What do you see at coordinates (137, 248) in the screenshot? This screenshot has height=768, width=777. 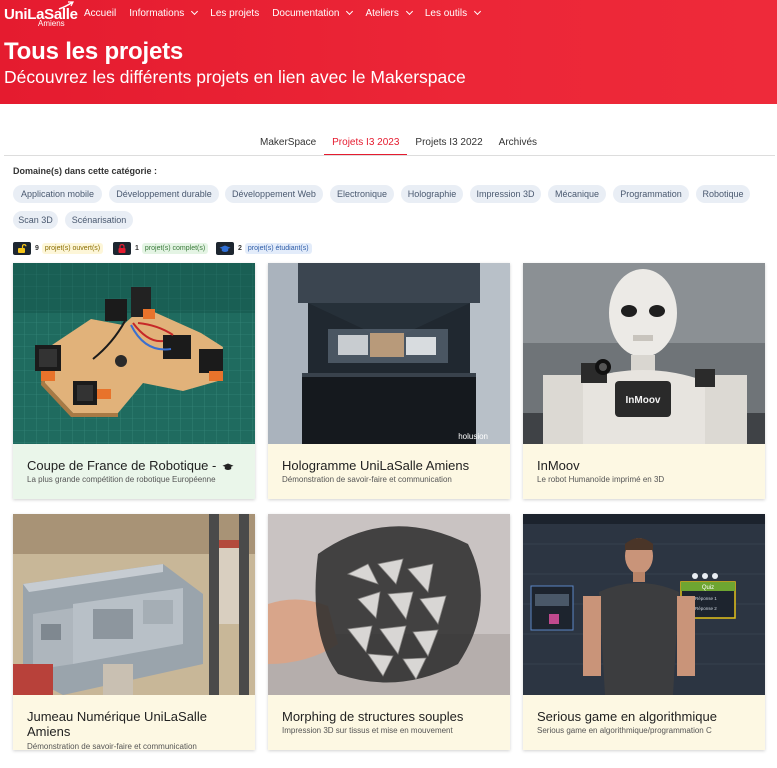 I see `legend-count: 1` at bounding box center [137, 248].